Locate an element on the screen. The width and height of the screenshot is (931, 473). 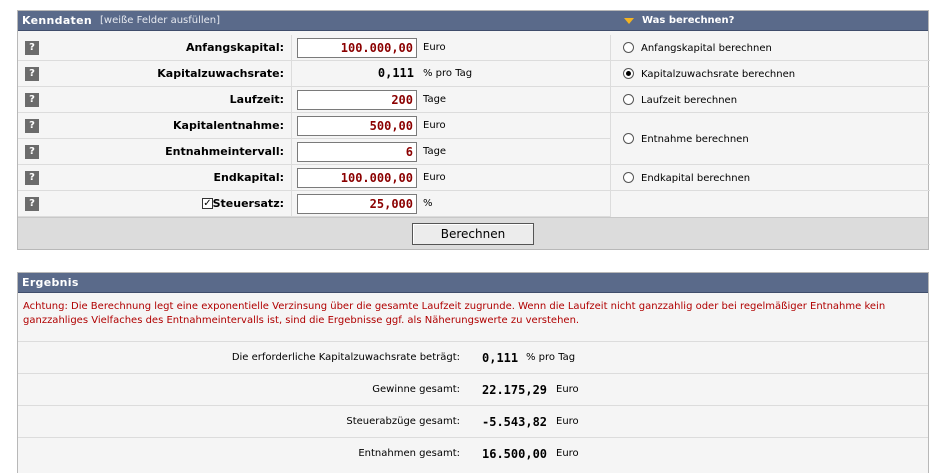
calc-target-title: Was berechnen? is located at coordinates (688, 20).